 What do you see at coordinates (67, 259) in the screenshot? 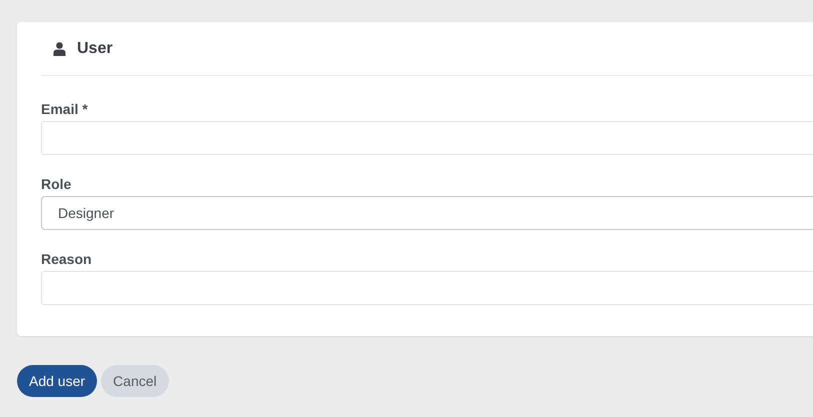
I see `field-label: Reason` at bounding box center [67, 259].